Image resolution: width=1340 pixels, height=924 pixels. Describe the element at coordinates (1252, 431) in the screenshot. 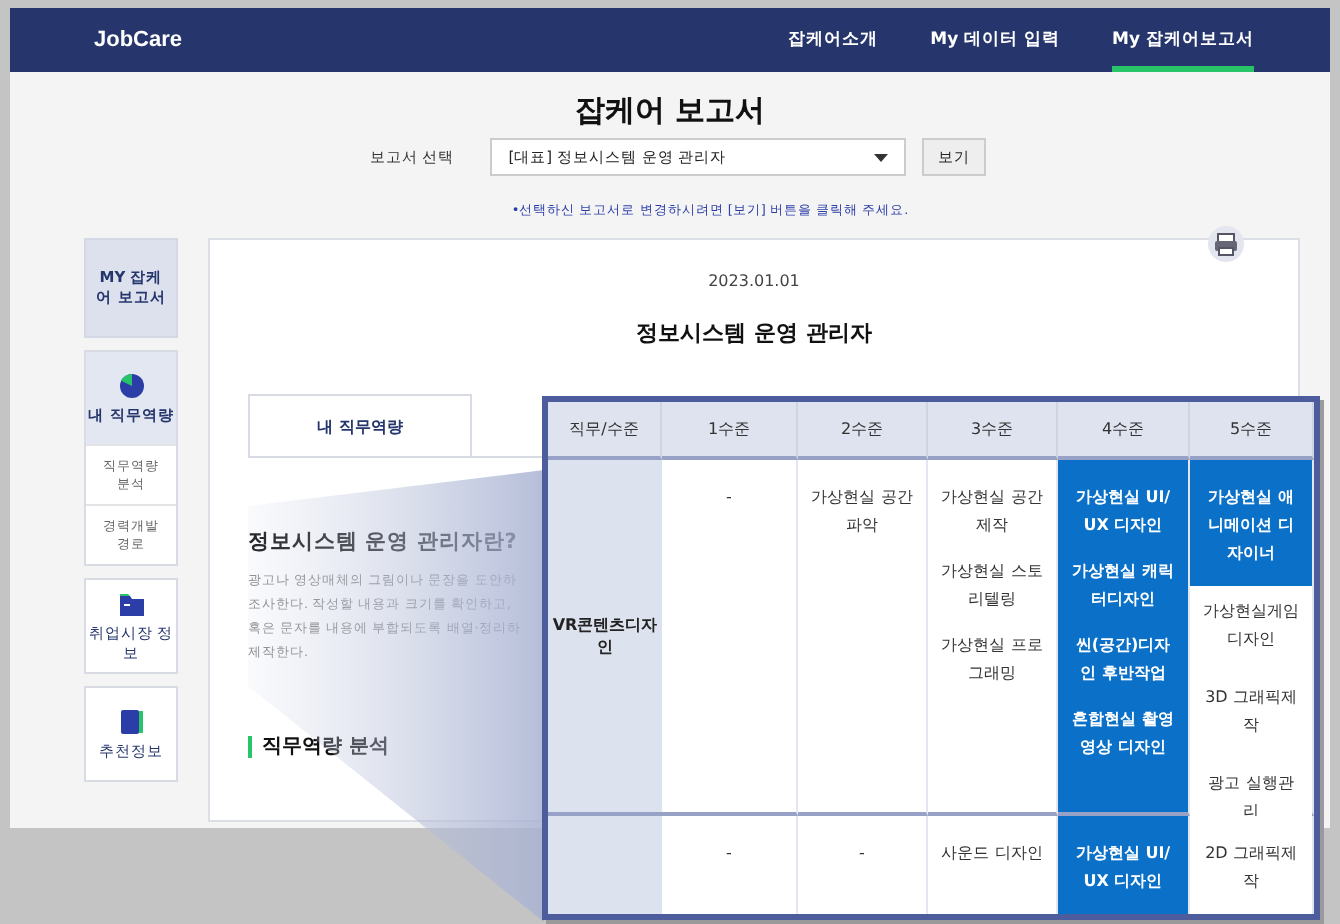

I see `column-header: 5수준` at that location.